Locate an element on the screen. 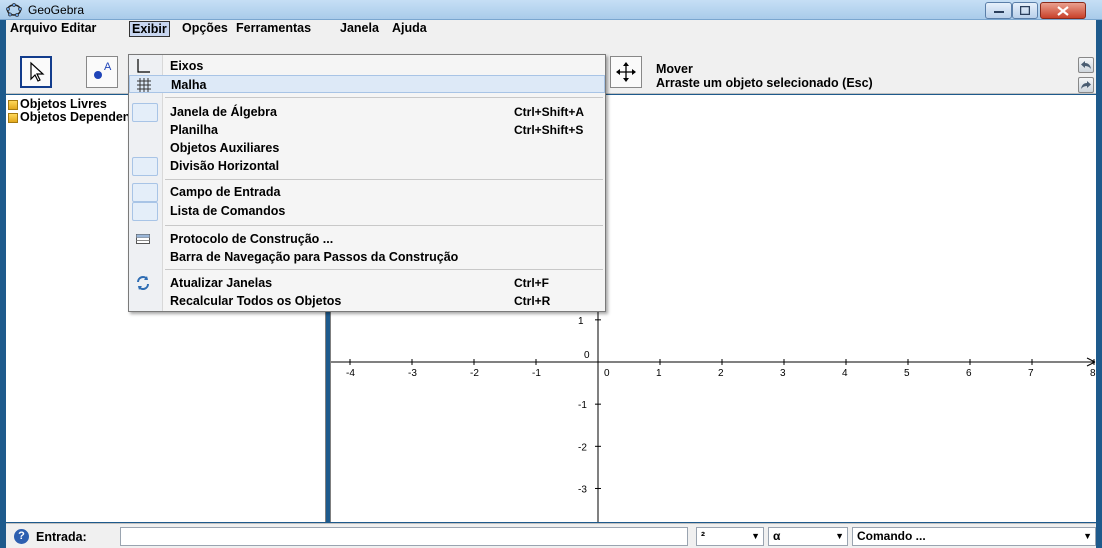 The width and height of the screenshot is (1102, 548). undo-icon is located at coordinates (1086, 65).